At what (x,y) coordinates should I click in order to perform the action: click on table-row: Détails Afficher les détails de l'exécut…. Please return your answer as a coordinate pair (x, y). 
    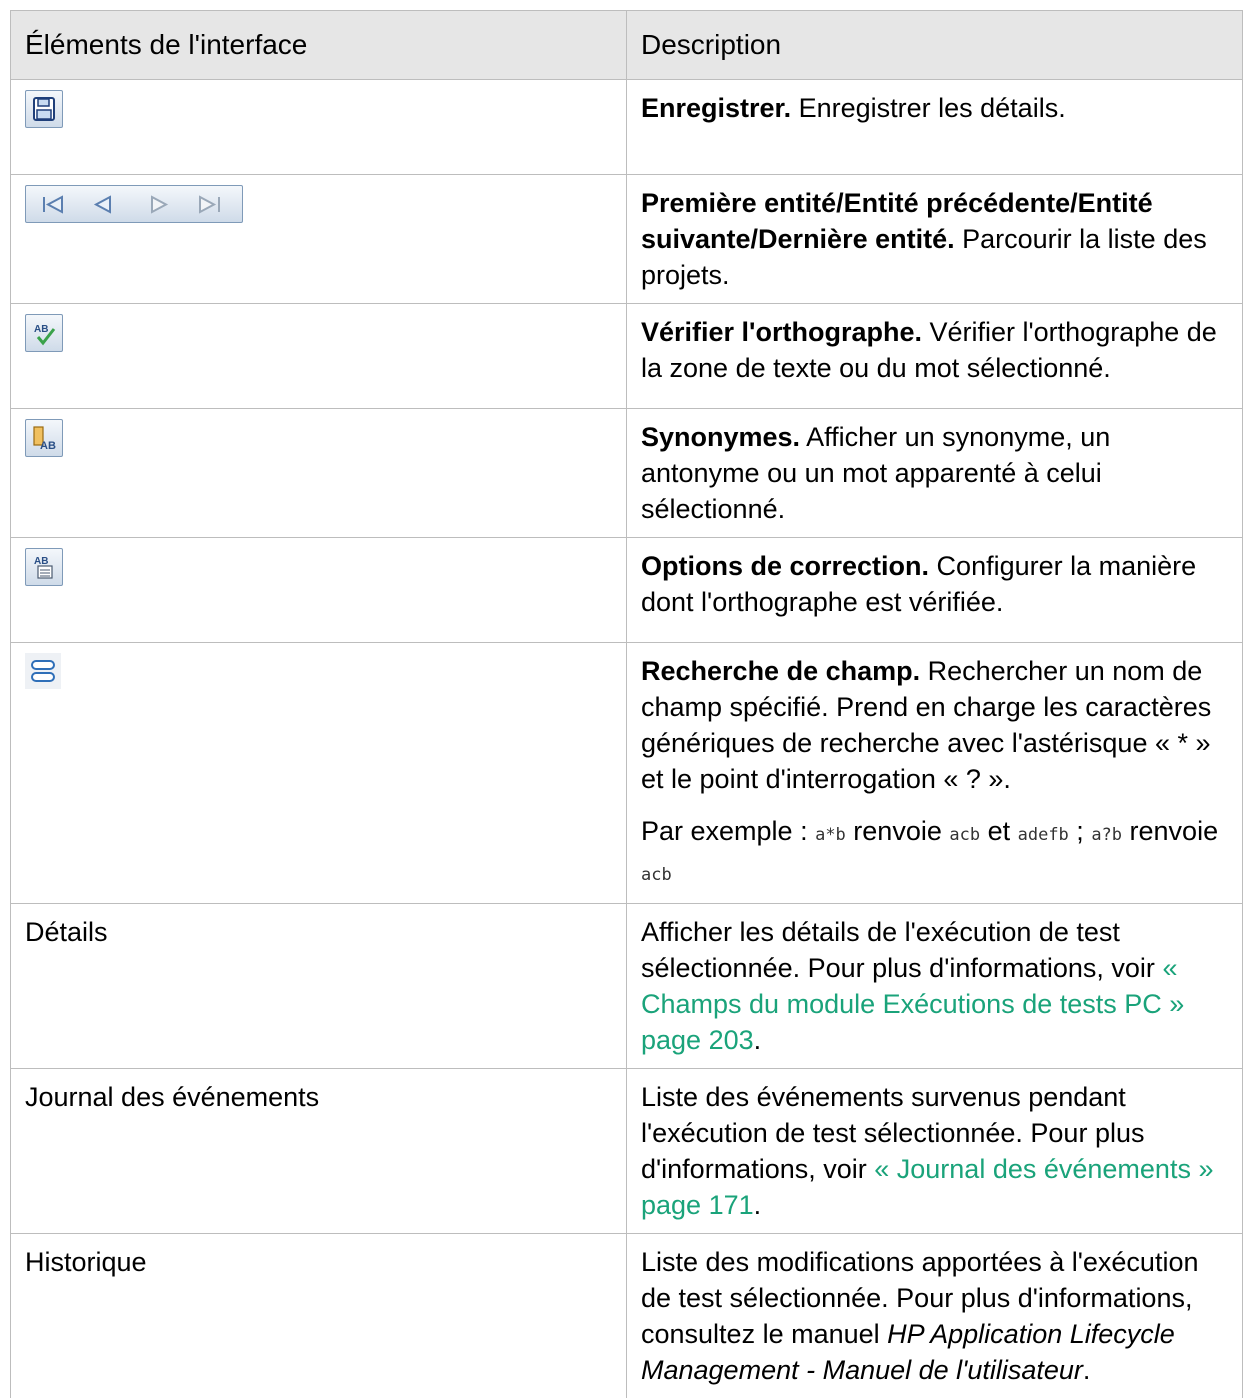
    Looking at the image, I should click on (627, 986).